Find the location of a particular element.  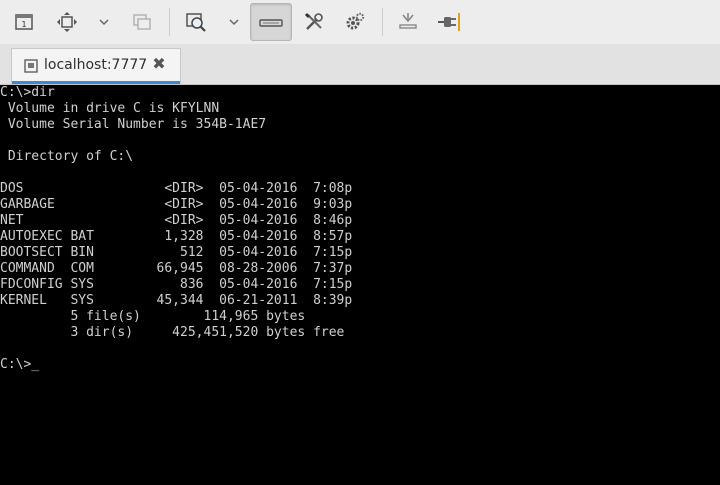

terminal-line: C:\>dir is located at coordinates (27, 92).